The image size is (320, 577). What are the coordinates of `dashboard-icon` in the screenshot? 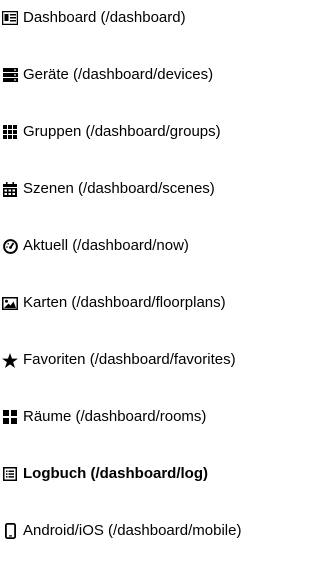 It's located at (10, 18).